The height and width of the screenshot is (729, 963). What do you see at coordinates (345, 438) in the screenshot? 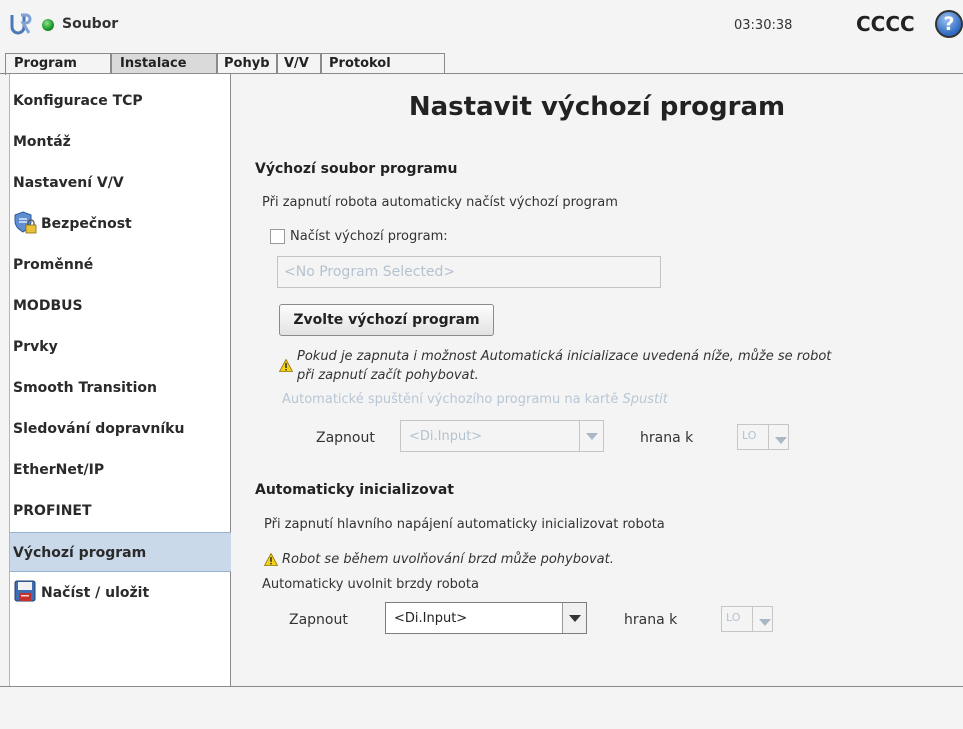
I see `autostart-enable-label: Zapnout` at bounding box center [345, 438].